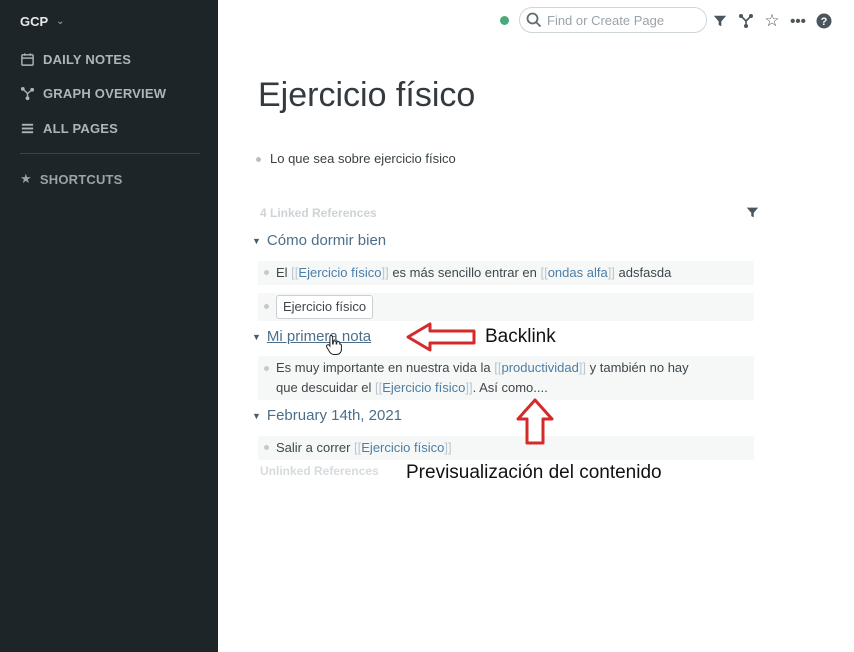  I want to click on help-icon: ?, so click(824, 21).